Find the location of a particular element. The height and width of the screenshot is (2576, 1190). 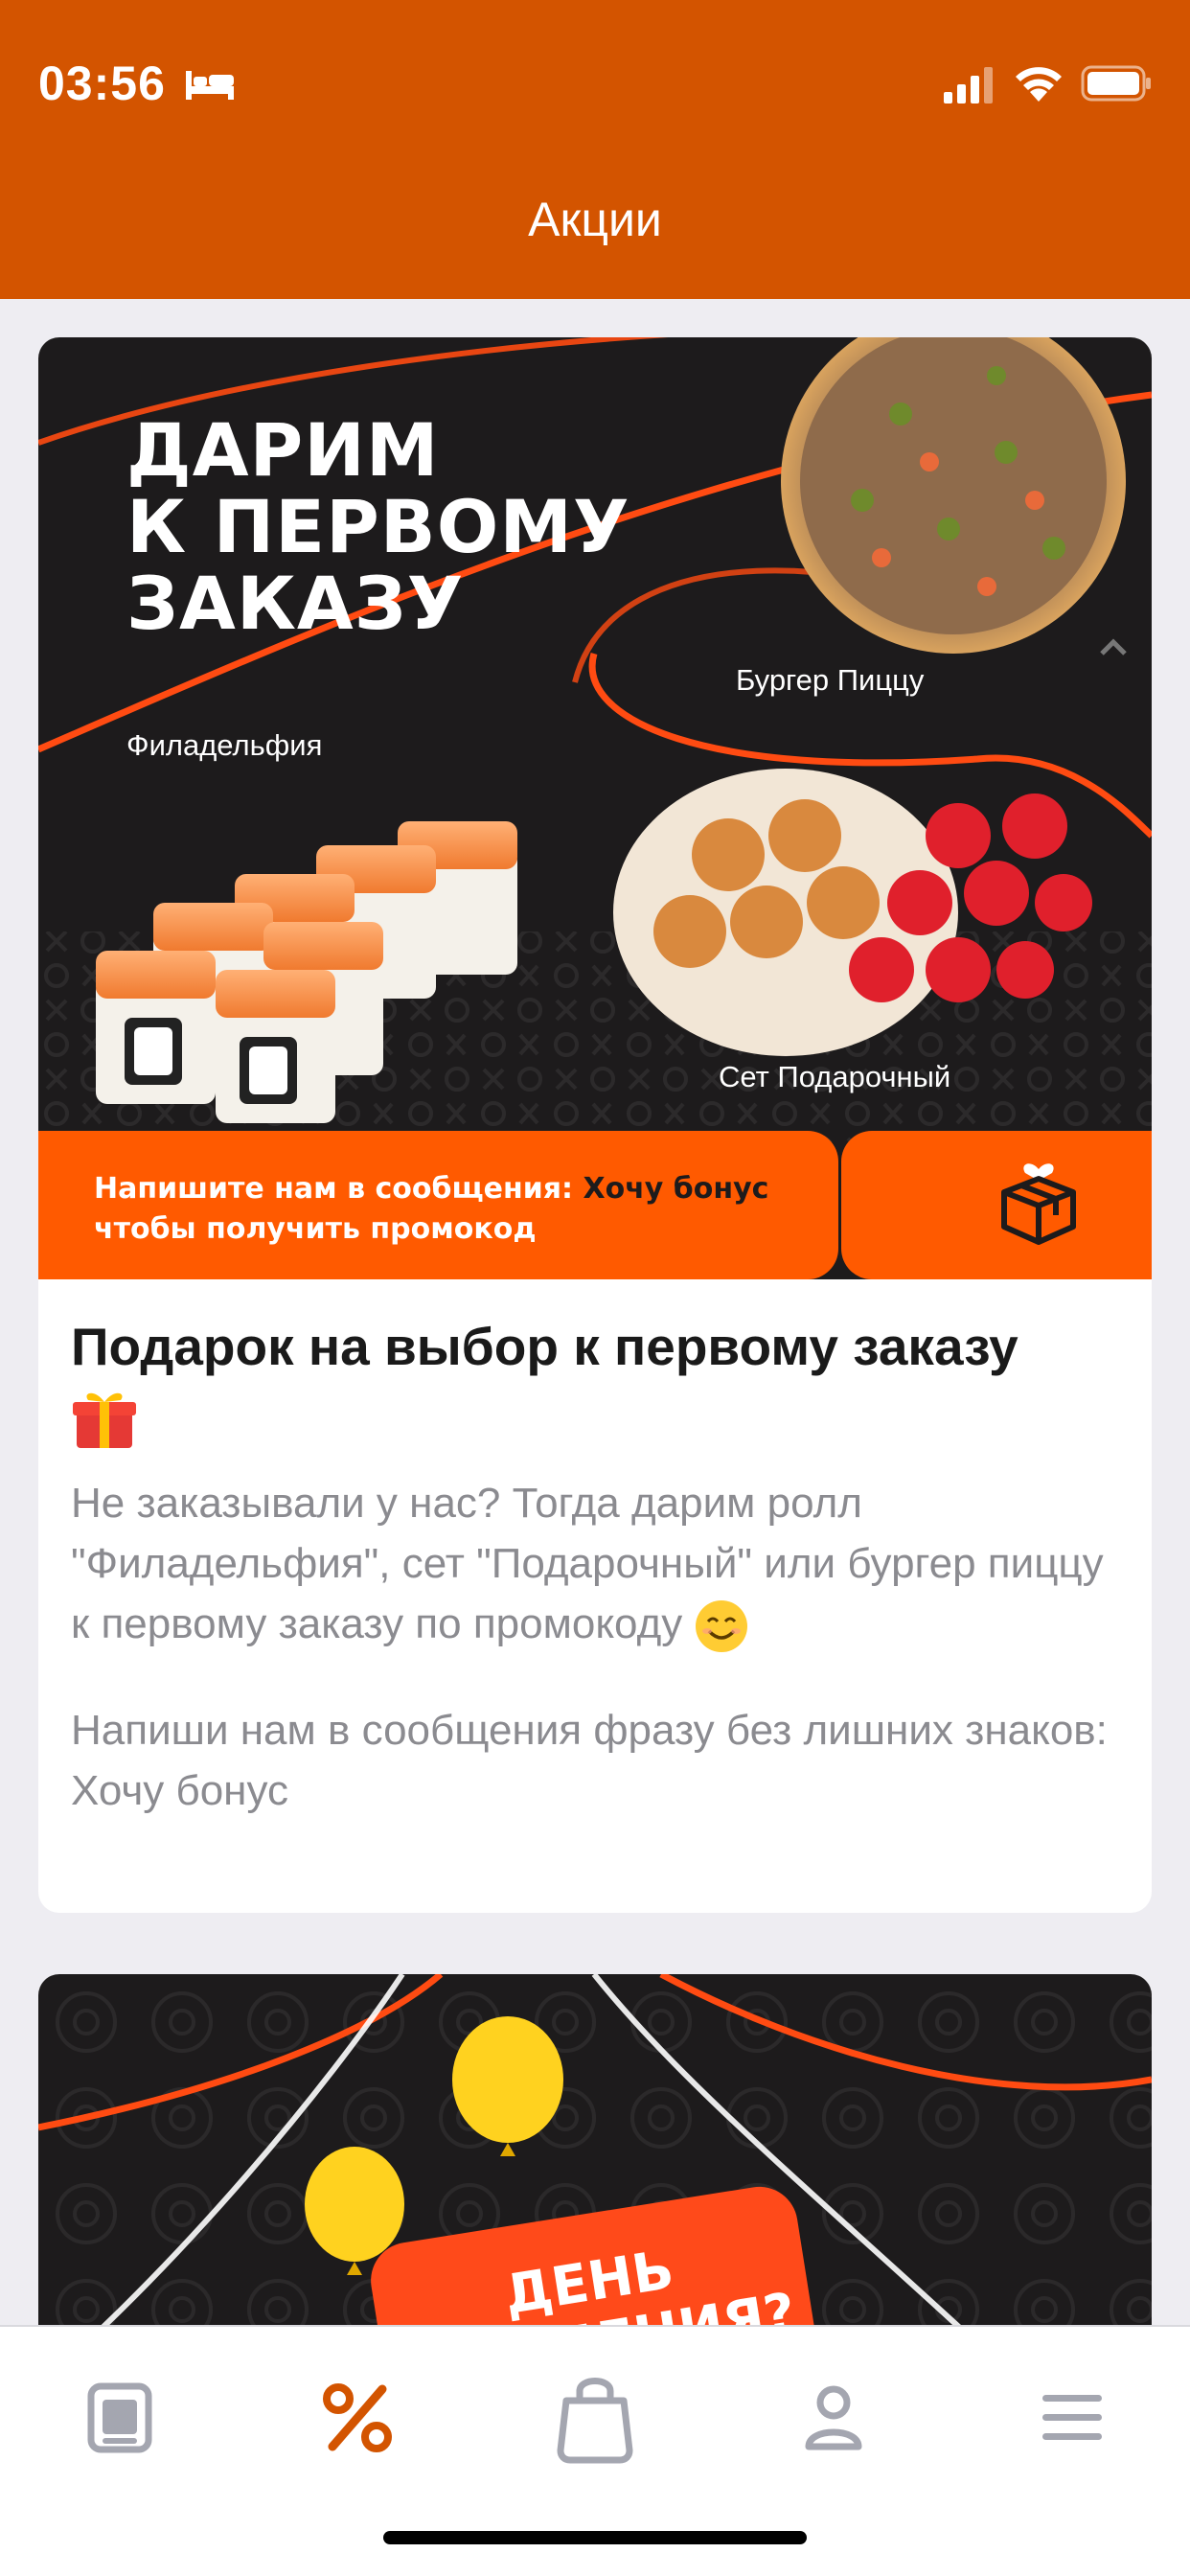

wrapped-gift-emoji-icon is located at coordinates (105, 1420).